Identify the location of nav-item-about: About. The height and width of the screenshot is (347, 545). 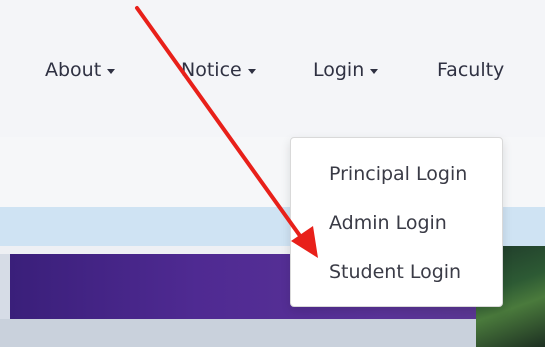
(80, 70).